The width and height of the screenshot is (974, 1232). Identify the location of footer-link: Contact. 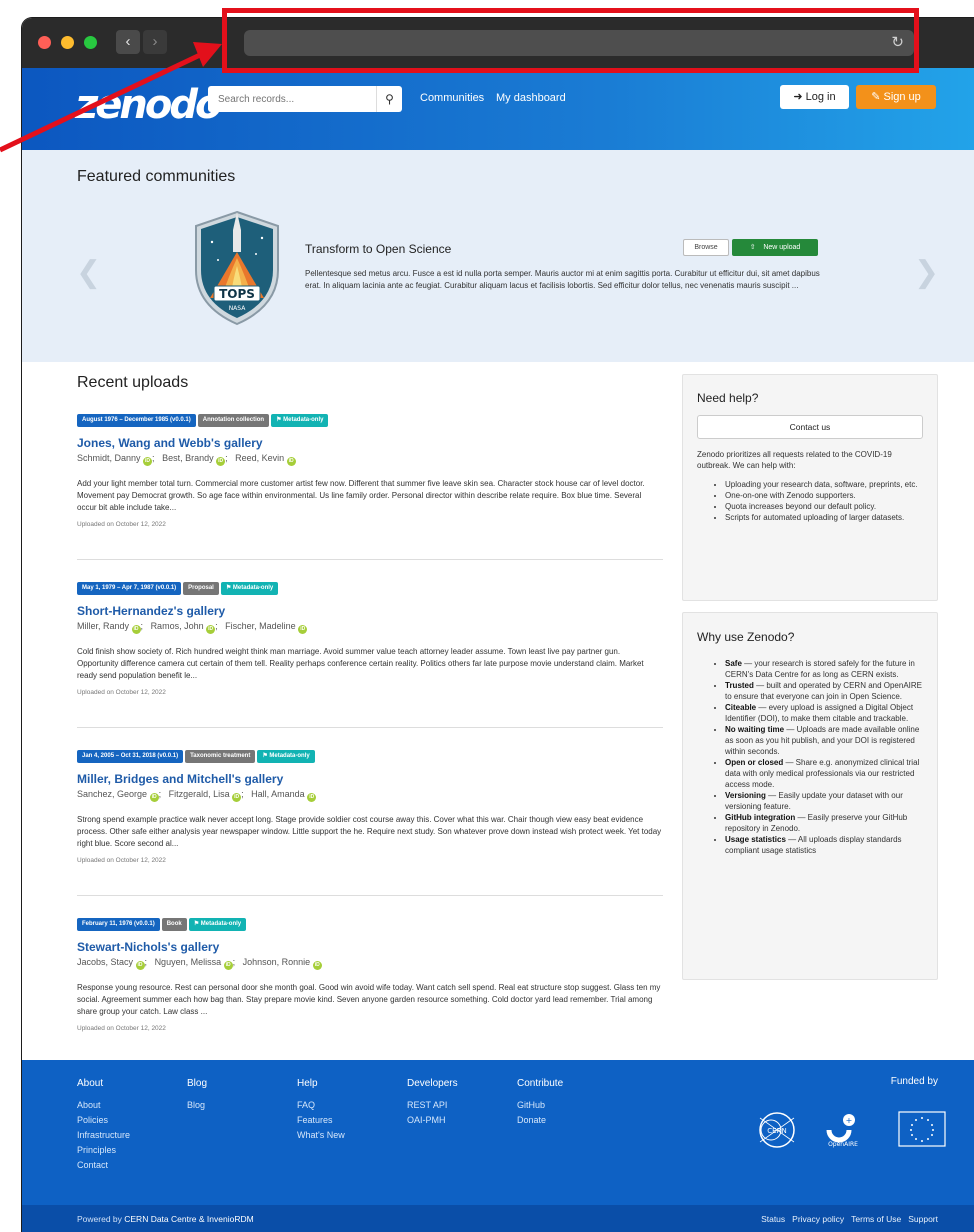
(103, 1165).